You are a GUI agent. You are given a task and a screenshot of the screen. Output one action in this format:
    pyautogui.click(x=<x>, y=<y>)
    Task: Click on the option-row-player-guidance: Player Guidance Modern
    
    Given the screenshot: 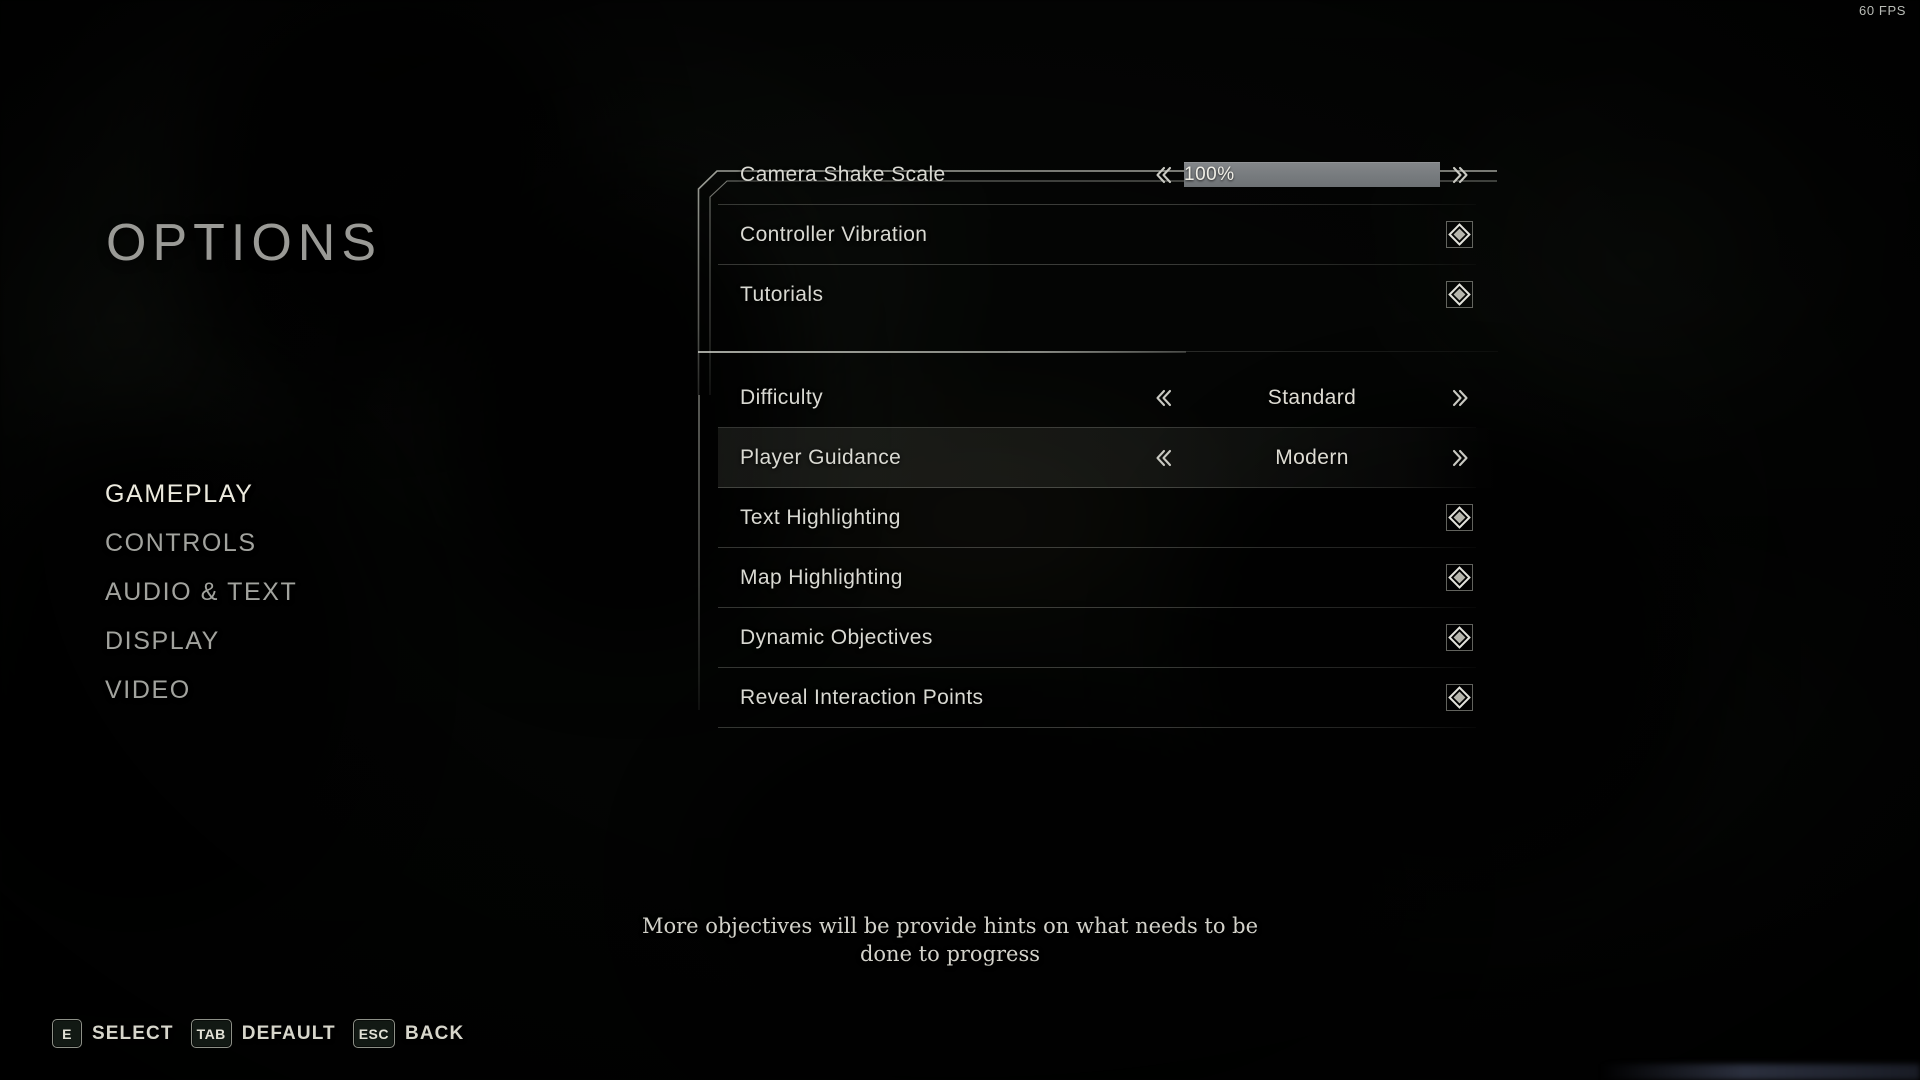 What is the action you would take?
    pyautogui.click(x=1107, y=458)
    